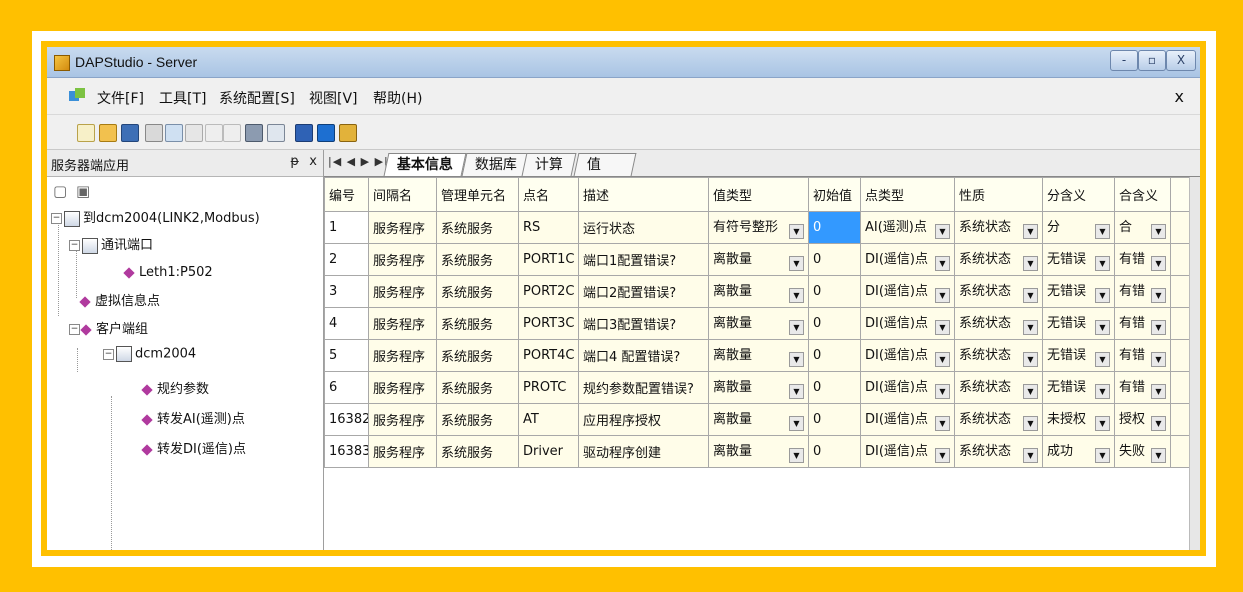 The height and width of the screenshot is (592, 1243). What do you see at coordinates (175, 387) in the screenshot?
I see `tree-node-protocol-params: 规约参数` at bounding box center [175, 387].